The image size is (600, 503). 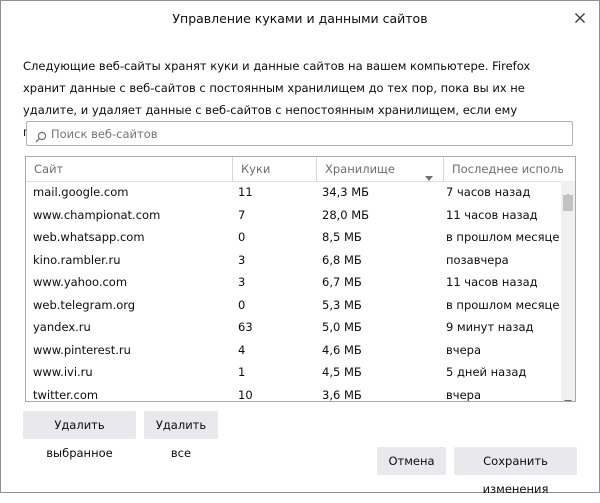 I want to click on close-icon, so click(x=580, y=18).